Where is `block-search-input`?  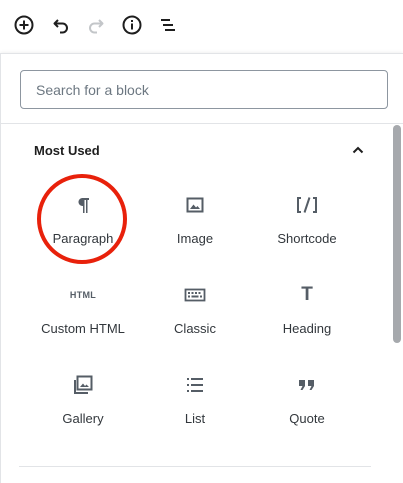
block-search-input is located at coordinates (204, 89).